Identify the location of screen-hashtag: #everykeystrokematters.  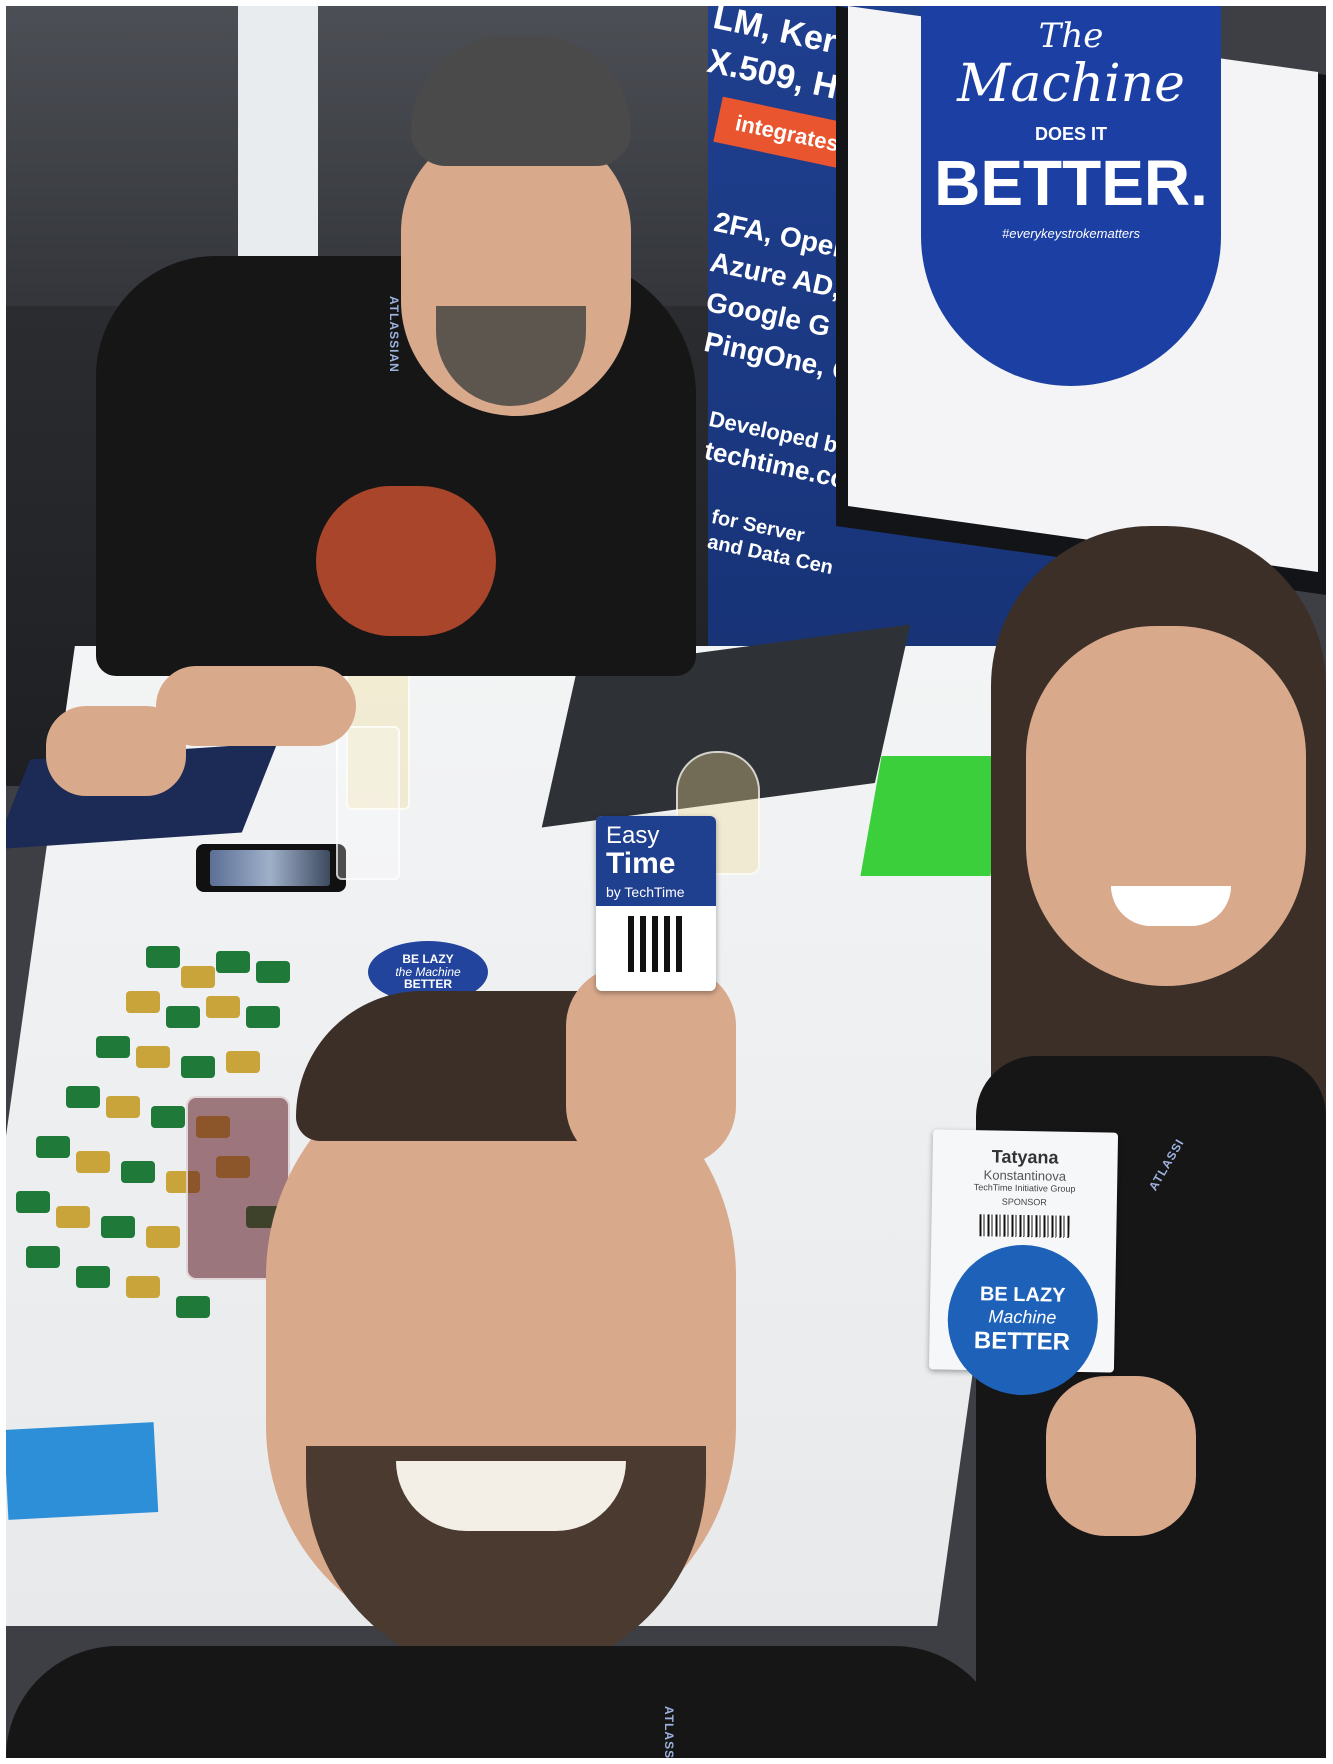
(1071, 233).